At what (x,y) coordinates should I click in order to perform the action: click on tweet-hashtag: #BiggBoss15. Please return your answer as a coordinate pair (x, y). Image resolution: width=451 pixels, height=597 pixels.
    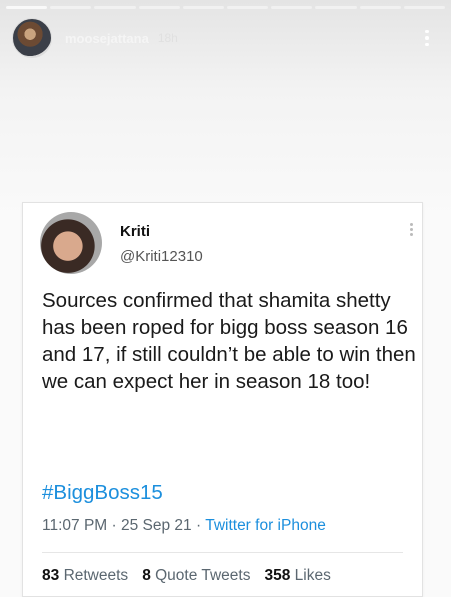
    Looking at the image, I should click on (102, 492).